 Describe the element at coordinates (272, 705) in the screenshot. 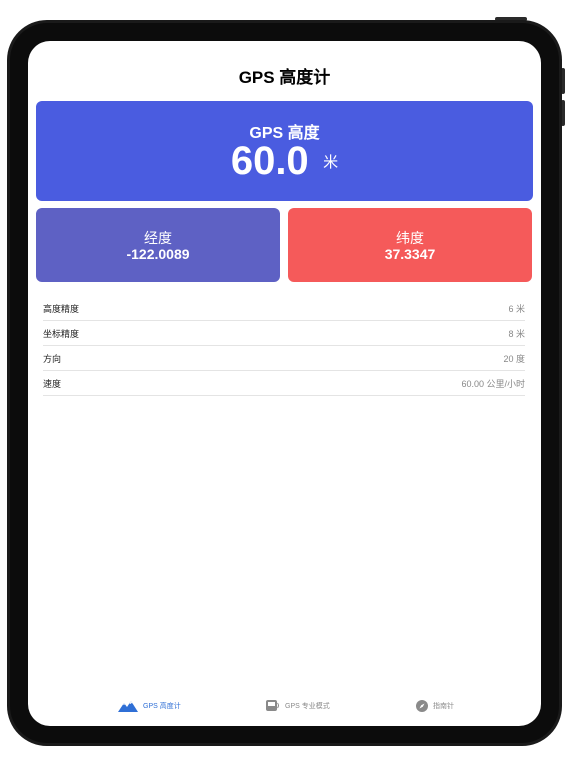

I see `gps-device-icon` at that location.